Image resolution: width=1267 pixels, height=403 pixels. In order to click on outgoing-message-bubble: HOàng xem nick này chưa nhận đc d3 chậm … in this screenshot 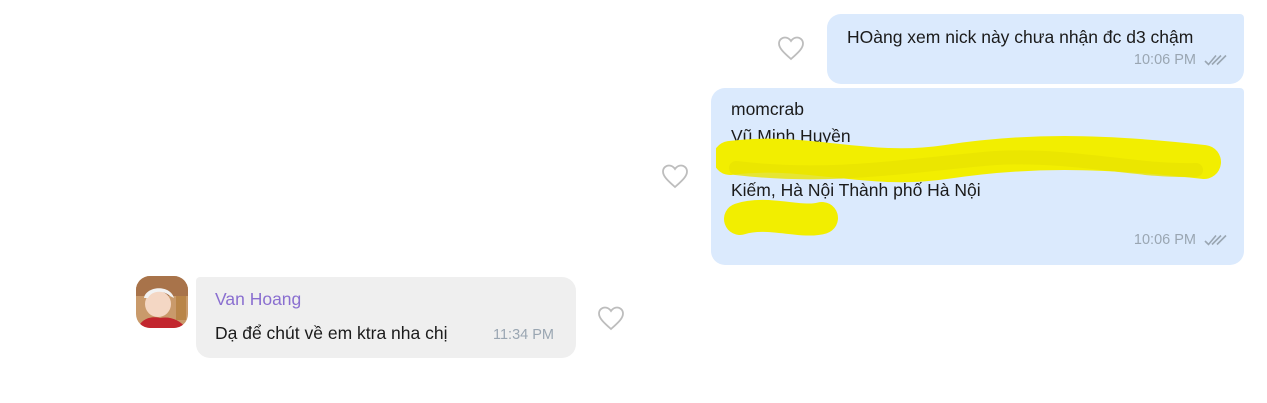, I will do `click(1035, 49)`.